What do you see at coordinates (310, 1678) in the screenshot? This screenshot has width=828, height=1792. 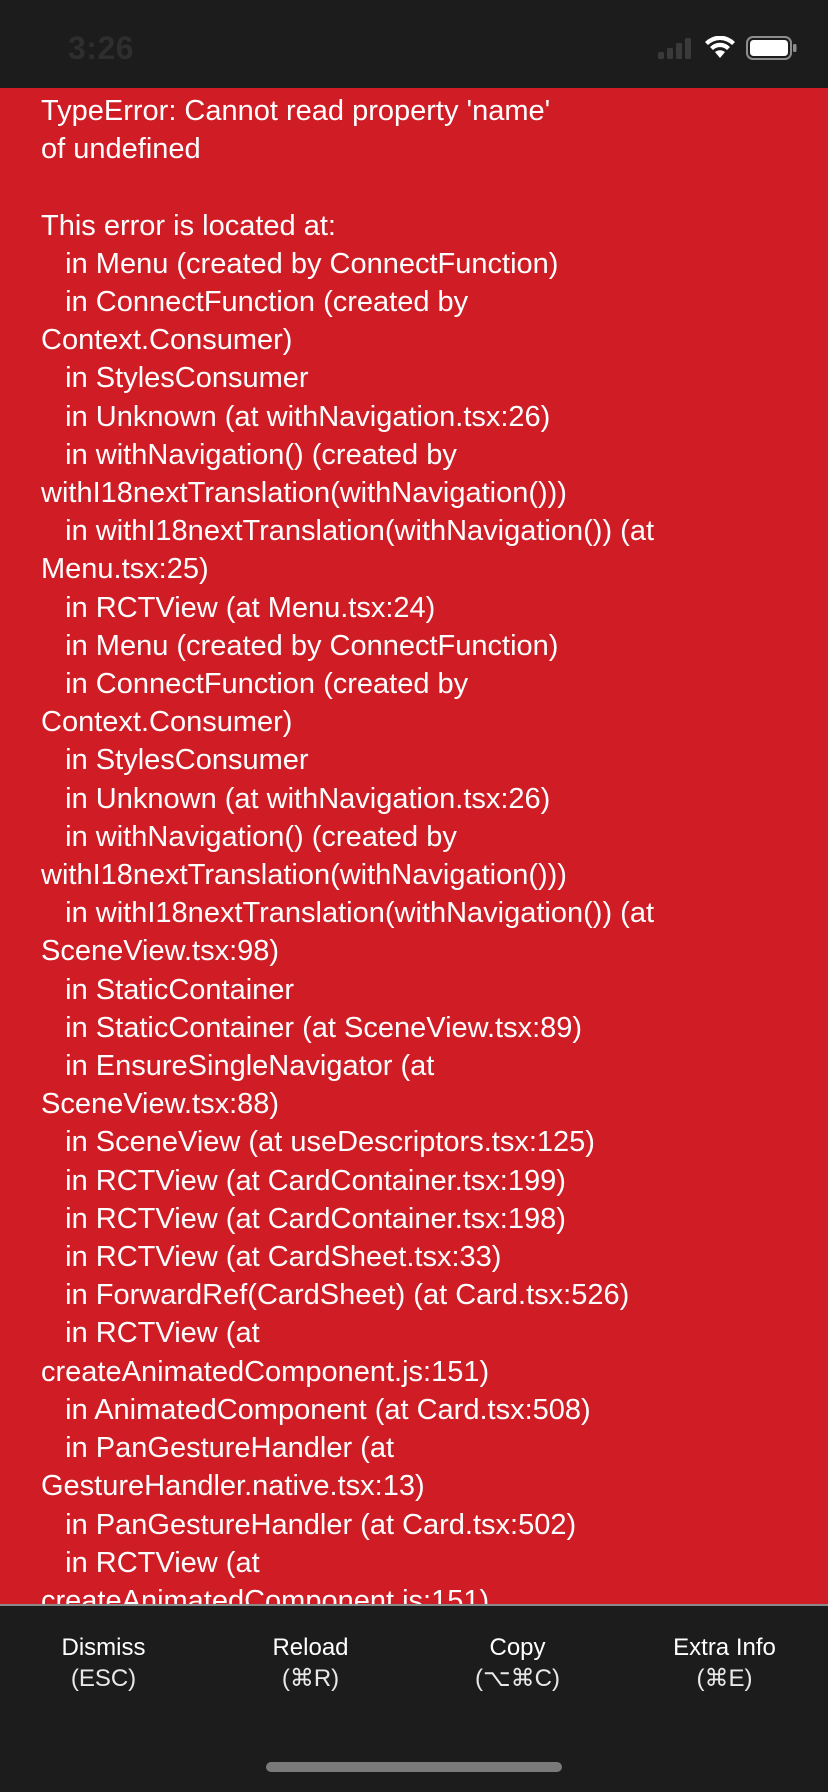 I see `reload-button-shortcut: (⌘R)` at bounding box center [310, 1678].